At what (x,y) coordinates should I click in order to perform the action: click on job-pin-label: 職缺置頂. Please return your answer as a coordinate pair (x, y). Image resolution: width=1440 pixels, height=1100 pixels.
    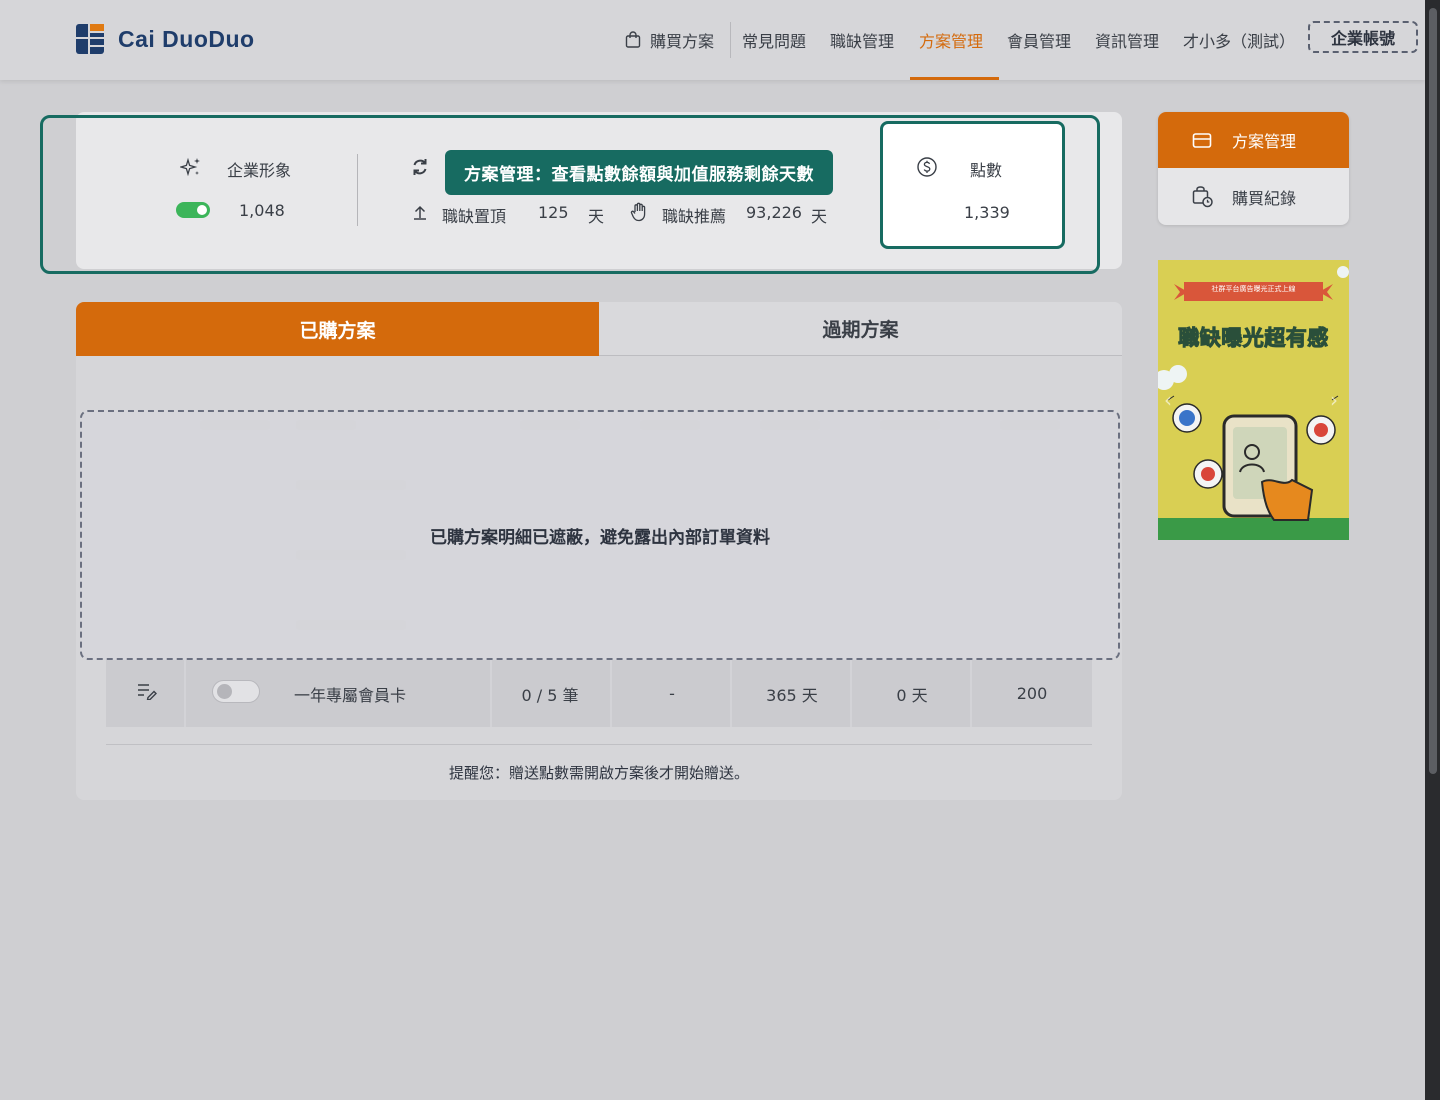
    Looking at the image, I should click on (474, 216).